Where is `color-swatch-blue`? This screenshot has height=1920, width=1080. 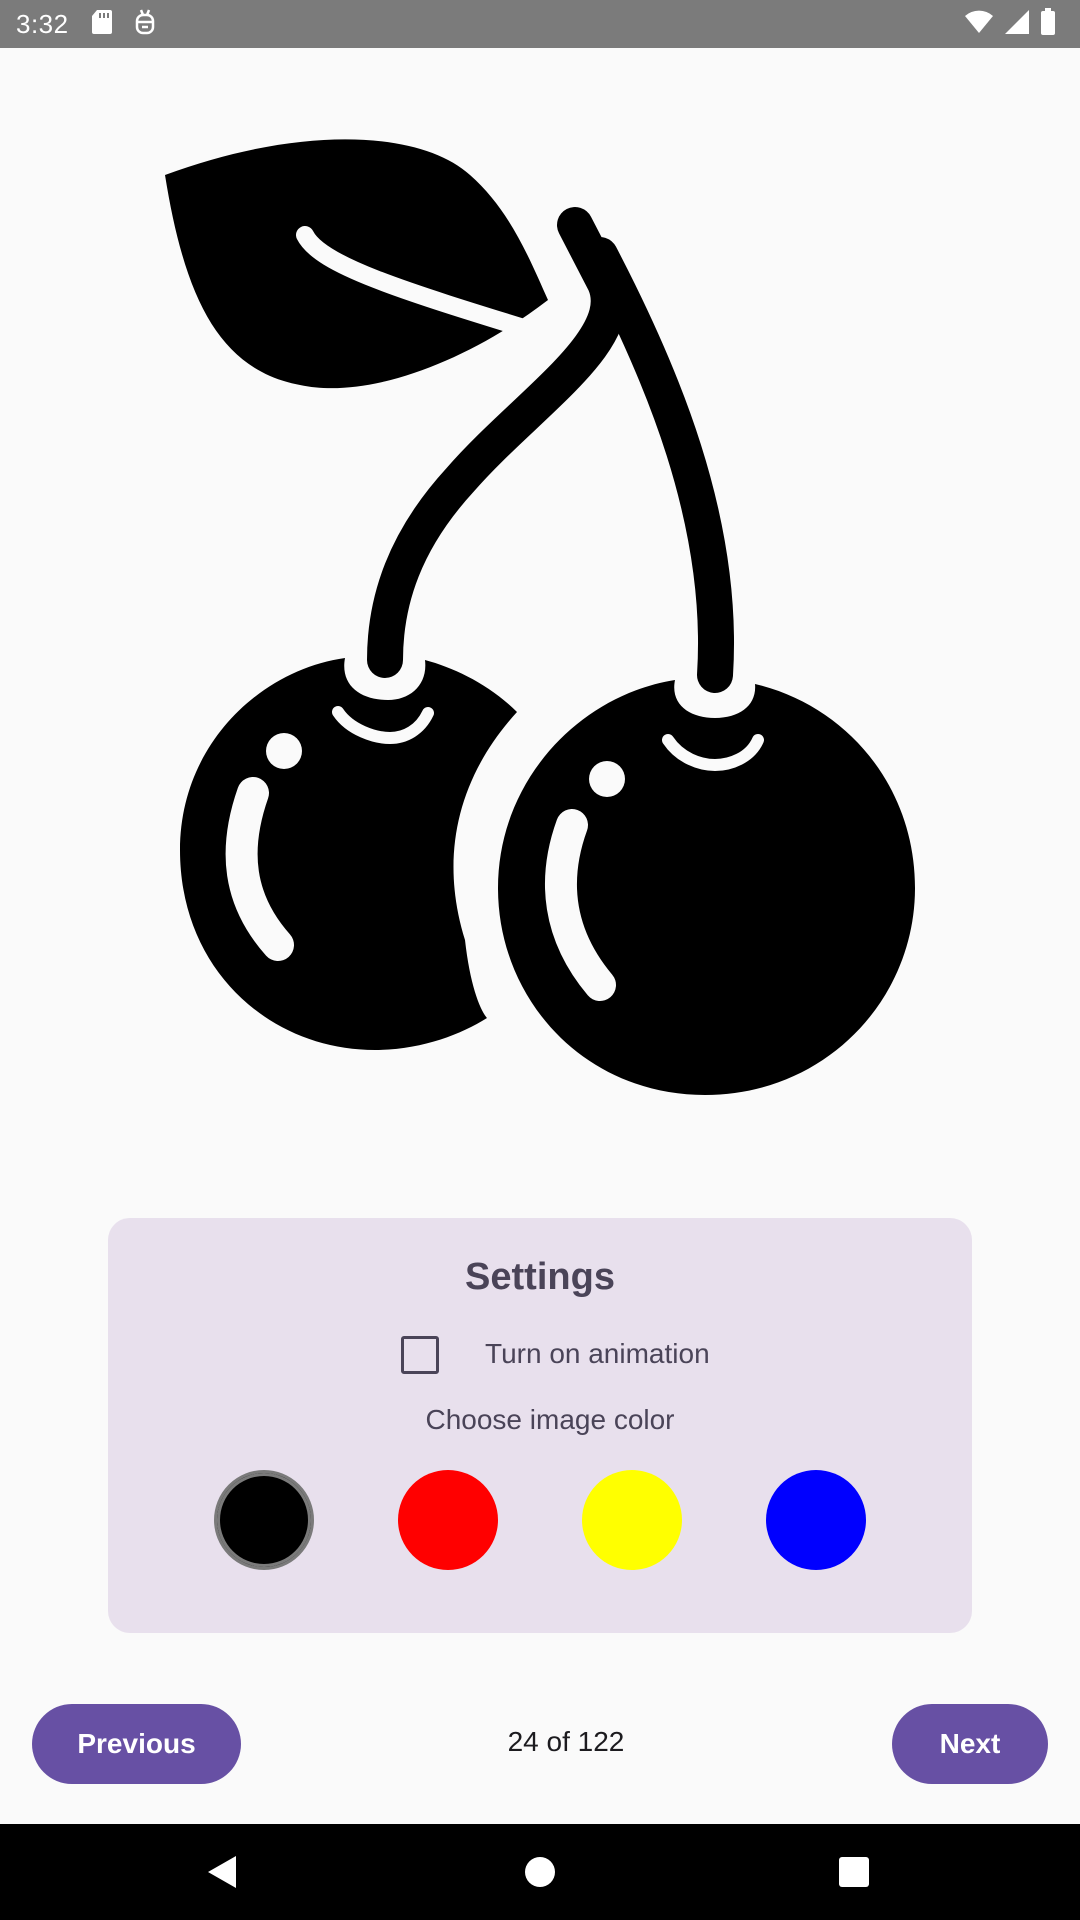
color-swatch-blue is located at coordinates (816, 1520).